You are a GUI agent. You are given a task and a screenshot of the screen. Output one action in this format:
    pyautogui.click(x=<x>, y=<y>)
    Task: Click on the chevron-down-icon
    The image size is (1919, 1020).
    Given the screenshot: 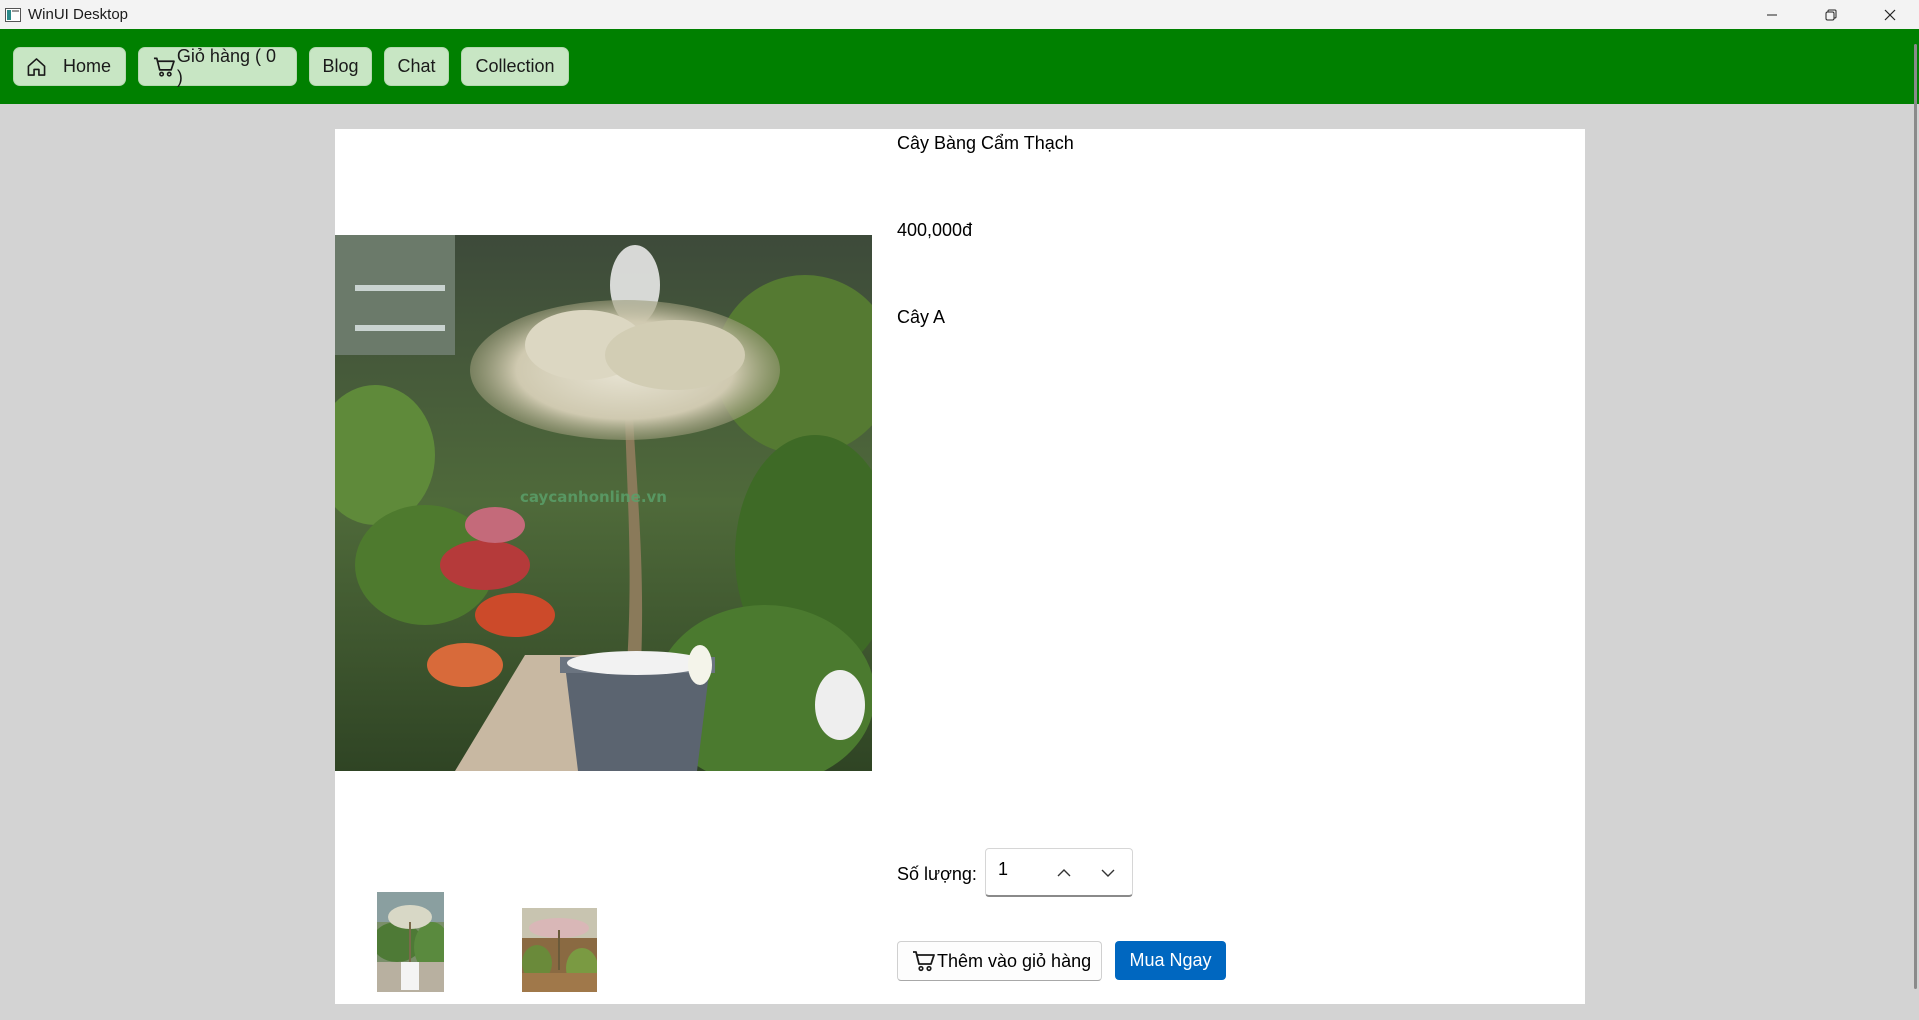 What is the action you would take?
    pyautogui.click(x=1108, y=873)
    